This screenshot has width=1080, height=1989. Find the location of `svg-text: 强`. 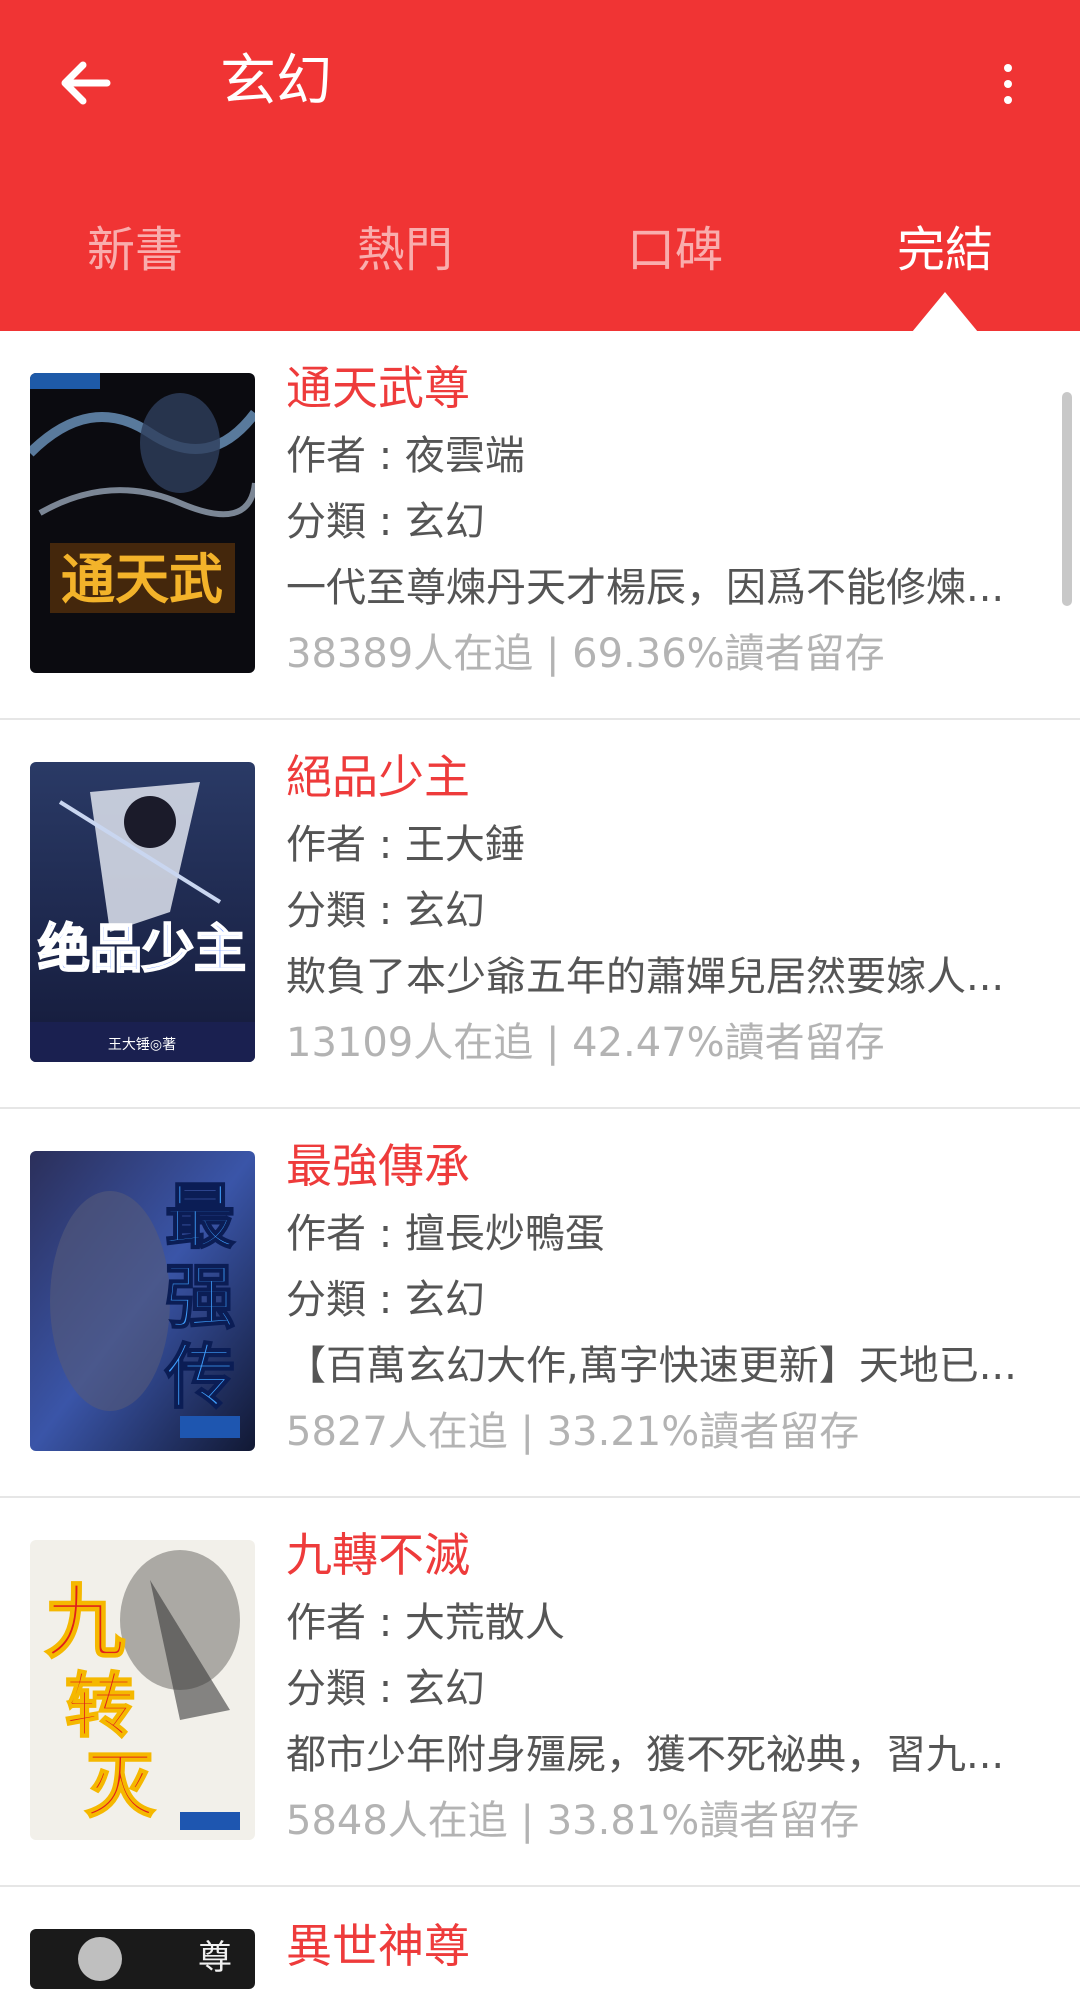

svg-text: 强 is located at coordinates (200, 1296).